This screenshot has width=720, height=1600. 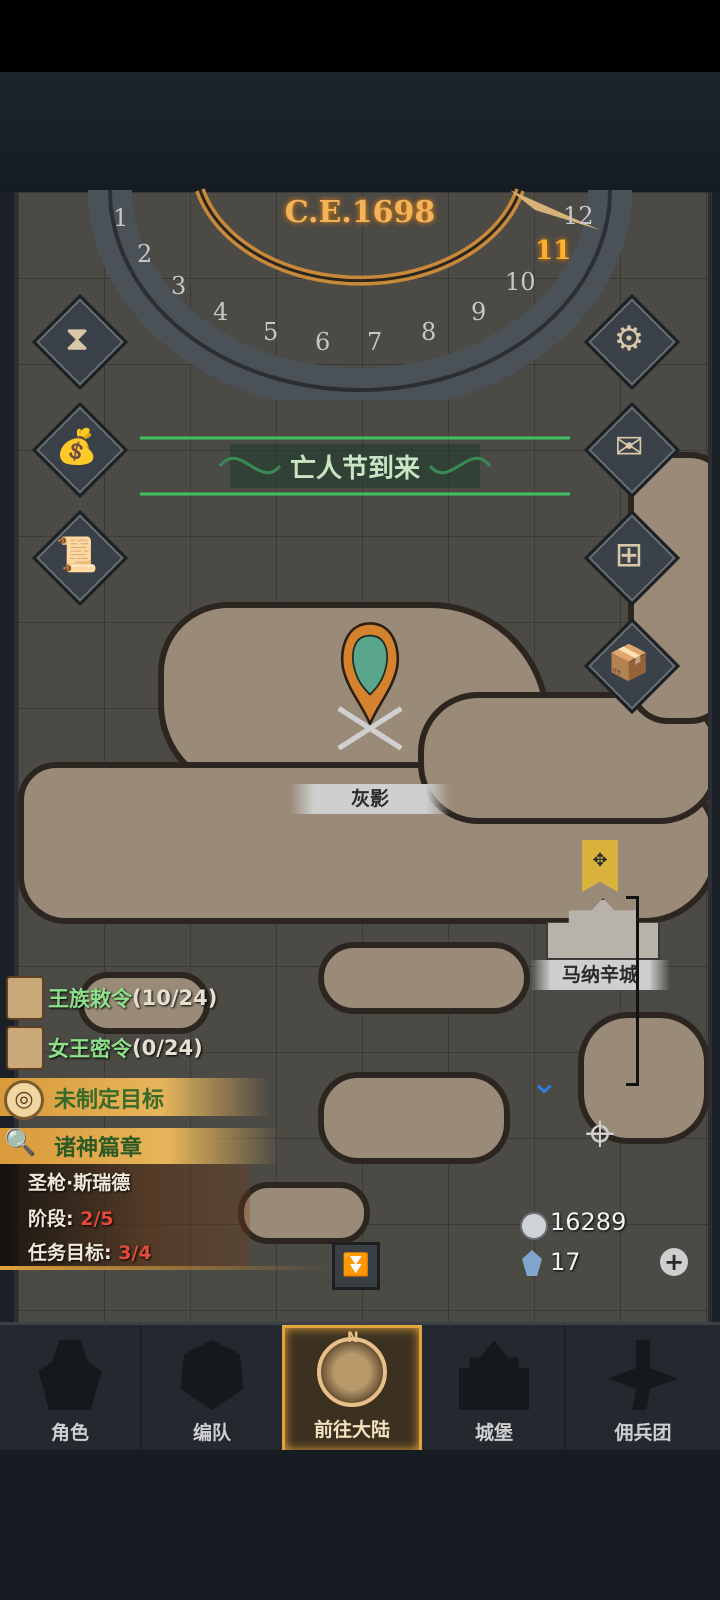 What do you see at coordinates (494, 1375) in the screenshot?
I see `castle-tab-icon` at bounding box center [494, 1375].